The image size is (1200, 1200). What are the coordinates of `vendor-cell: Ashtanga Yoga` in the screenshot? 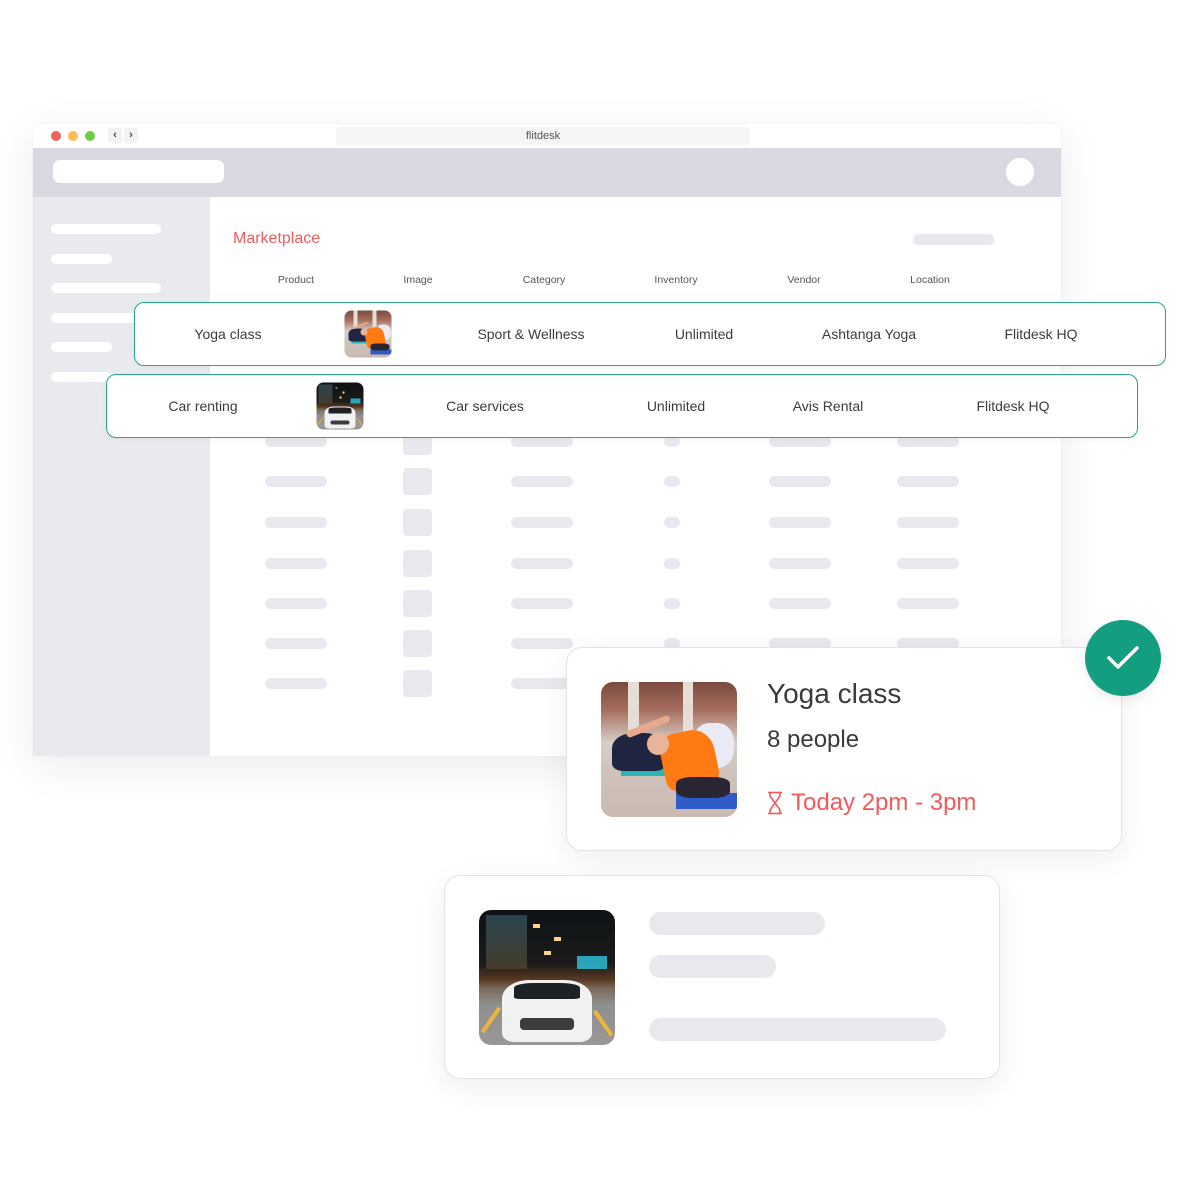 It's located at (869, 334).